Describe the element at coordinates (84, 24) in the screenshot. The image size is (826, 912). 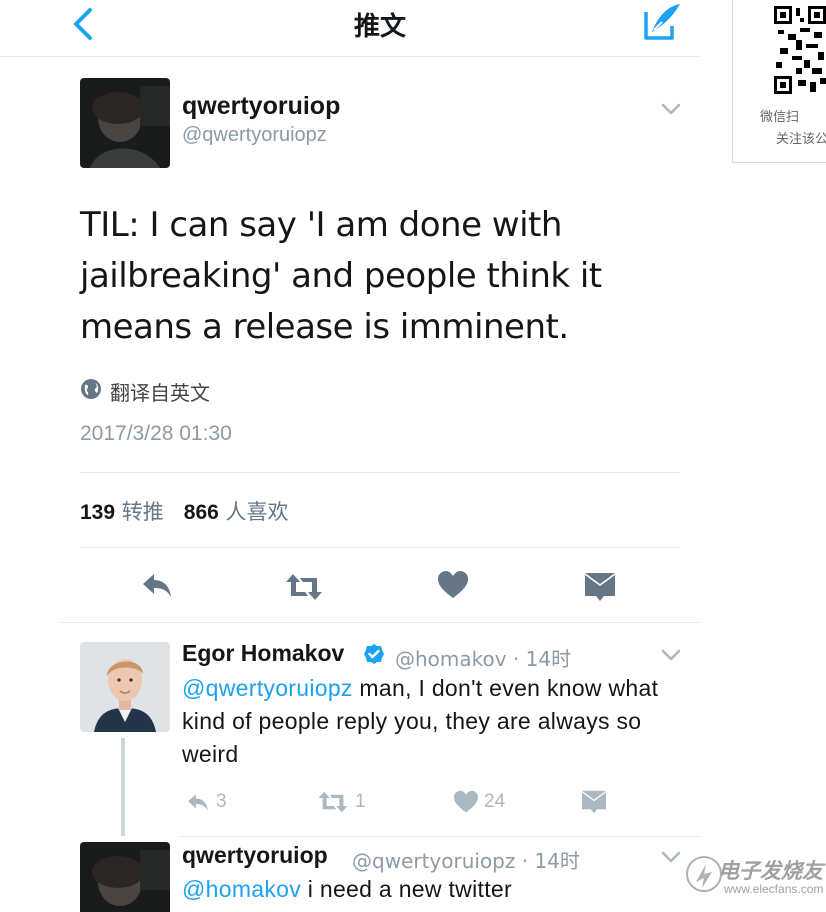
I see `back-chevron-icon` at that location.